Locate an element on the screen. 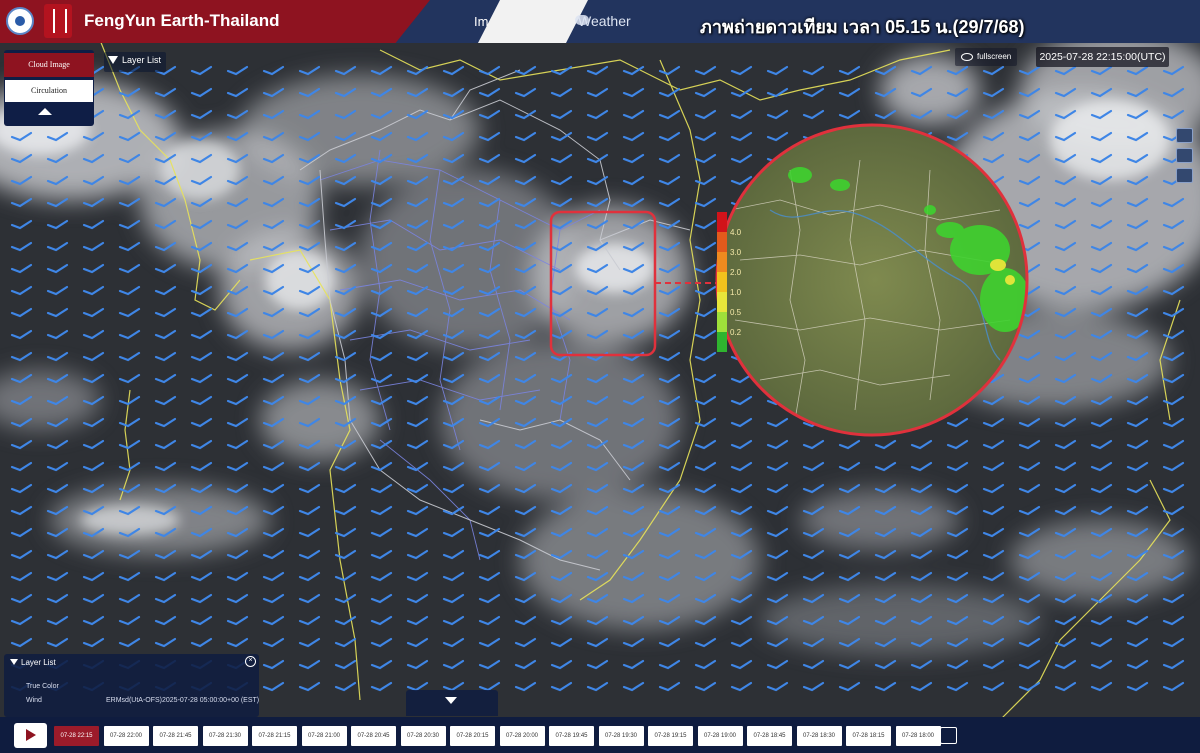 The image size is (1200, 753). layer-panel-title: Layer List is located at coordinates (38, 662).